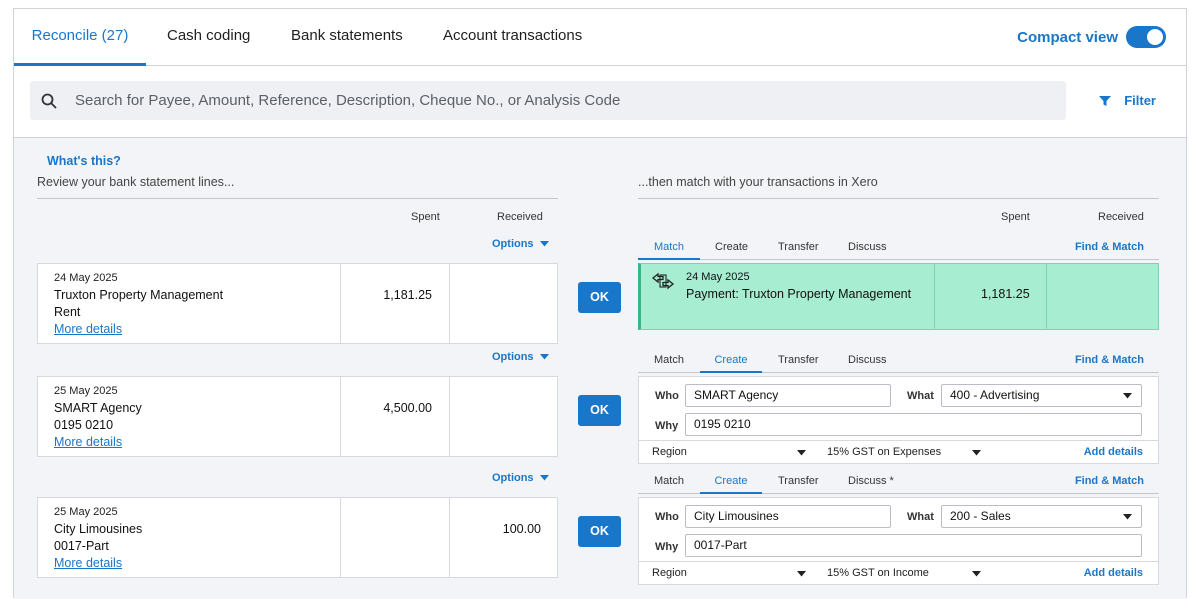 The width and height of the screenshot is (1200, 599). Describe the element at coordinates (84, 425) in the screenshot. I see `statement-reference: 0195 0210` at that location.